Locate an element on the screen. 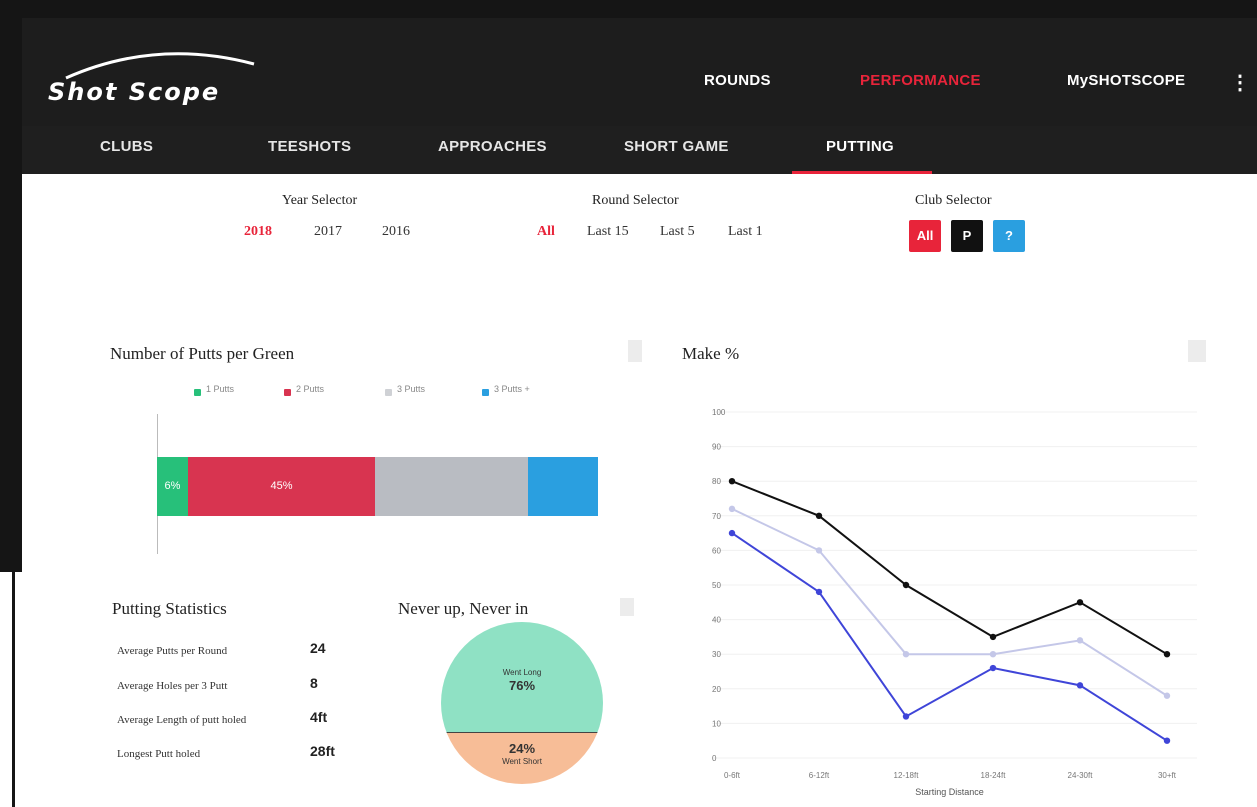  tab-approaches: APPROACHES is located at coordinates (492, 146).